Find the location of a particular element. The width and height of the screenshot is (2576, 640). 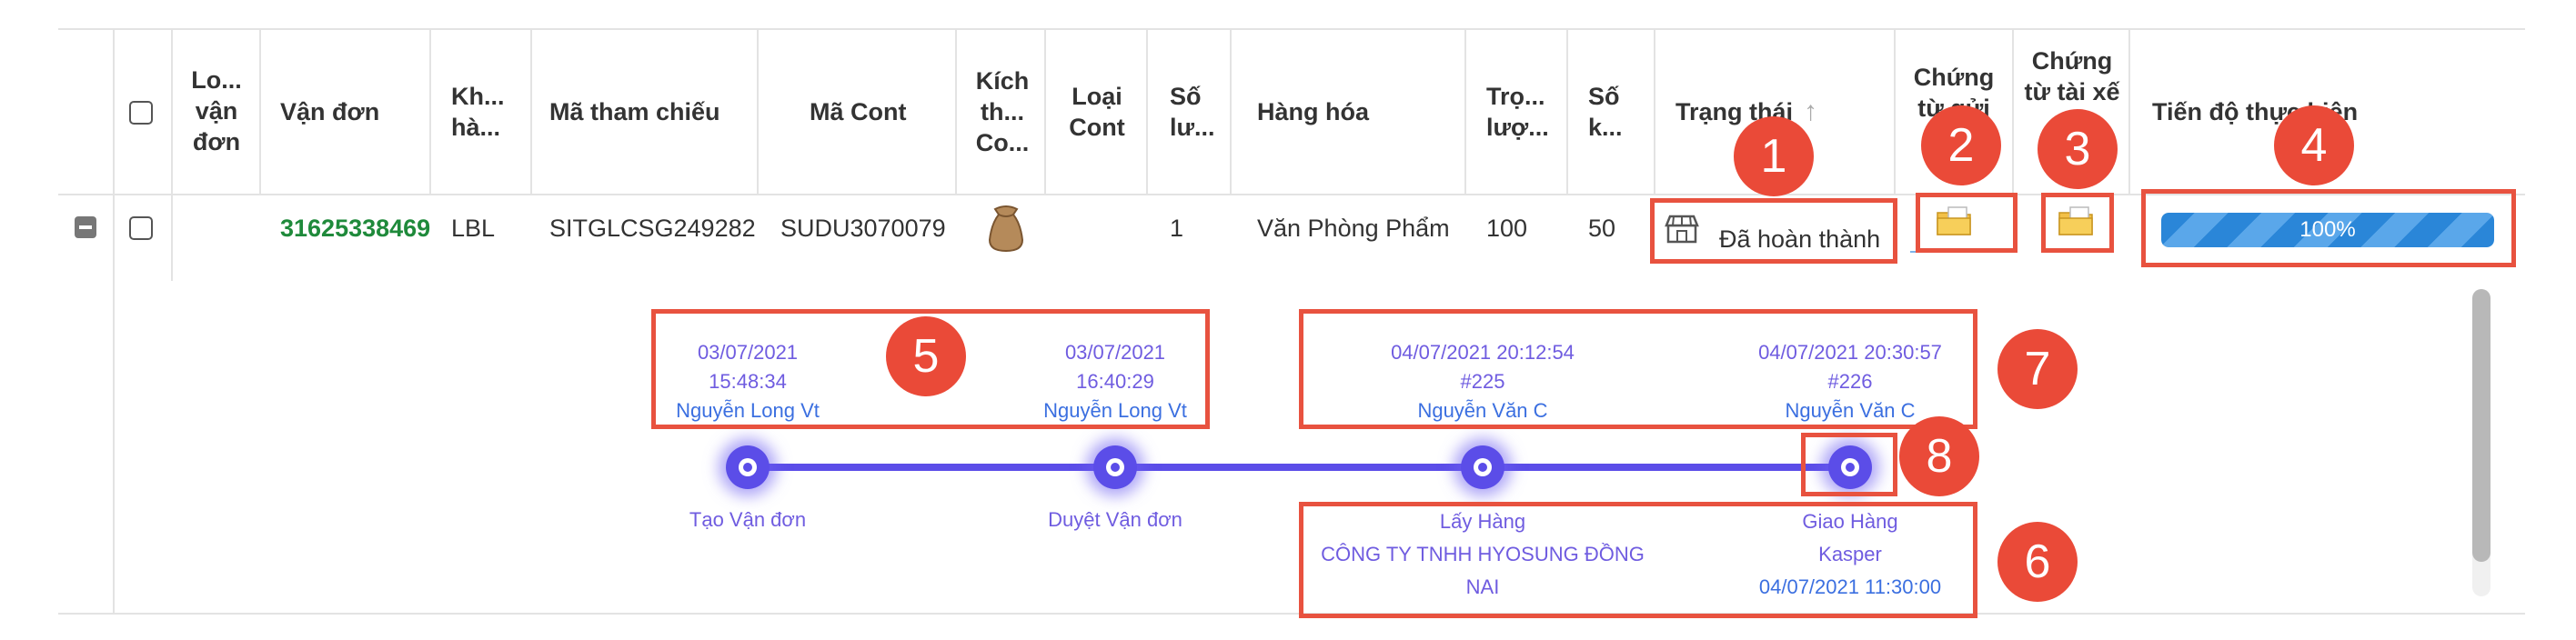

highlight-status is located at coordinates (1773, 231).